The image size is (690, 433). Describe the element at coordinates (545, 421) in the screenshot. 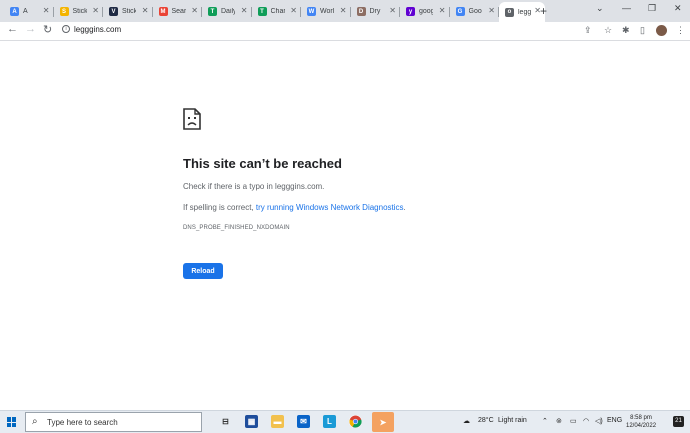

I see `chevron-up-icon: ⌃` at that location.